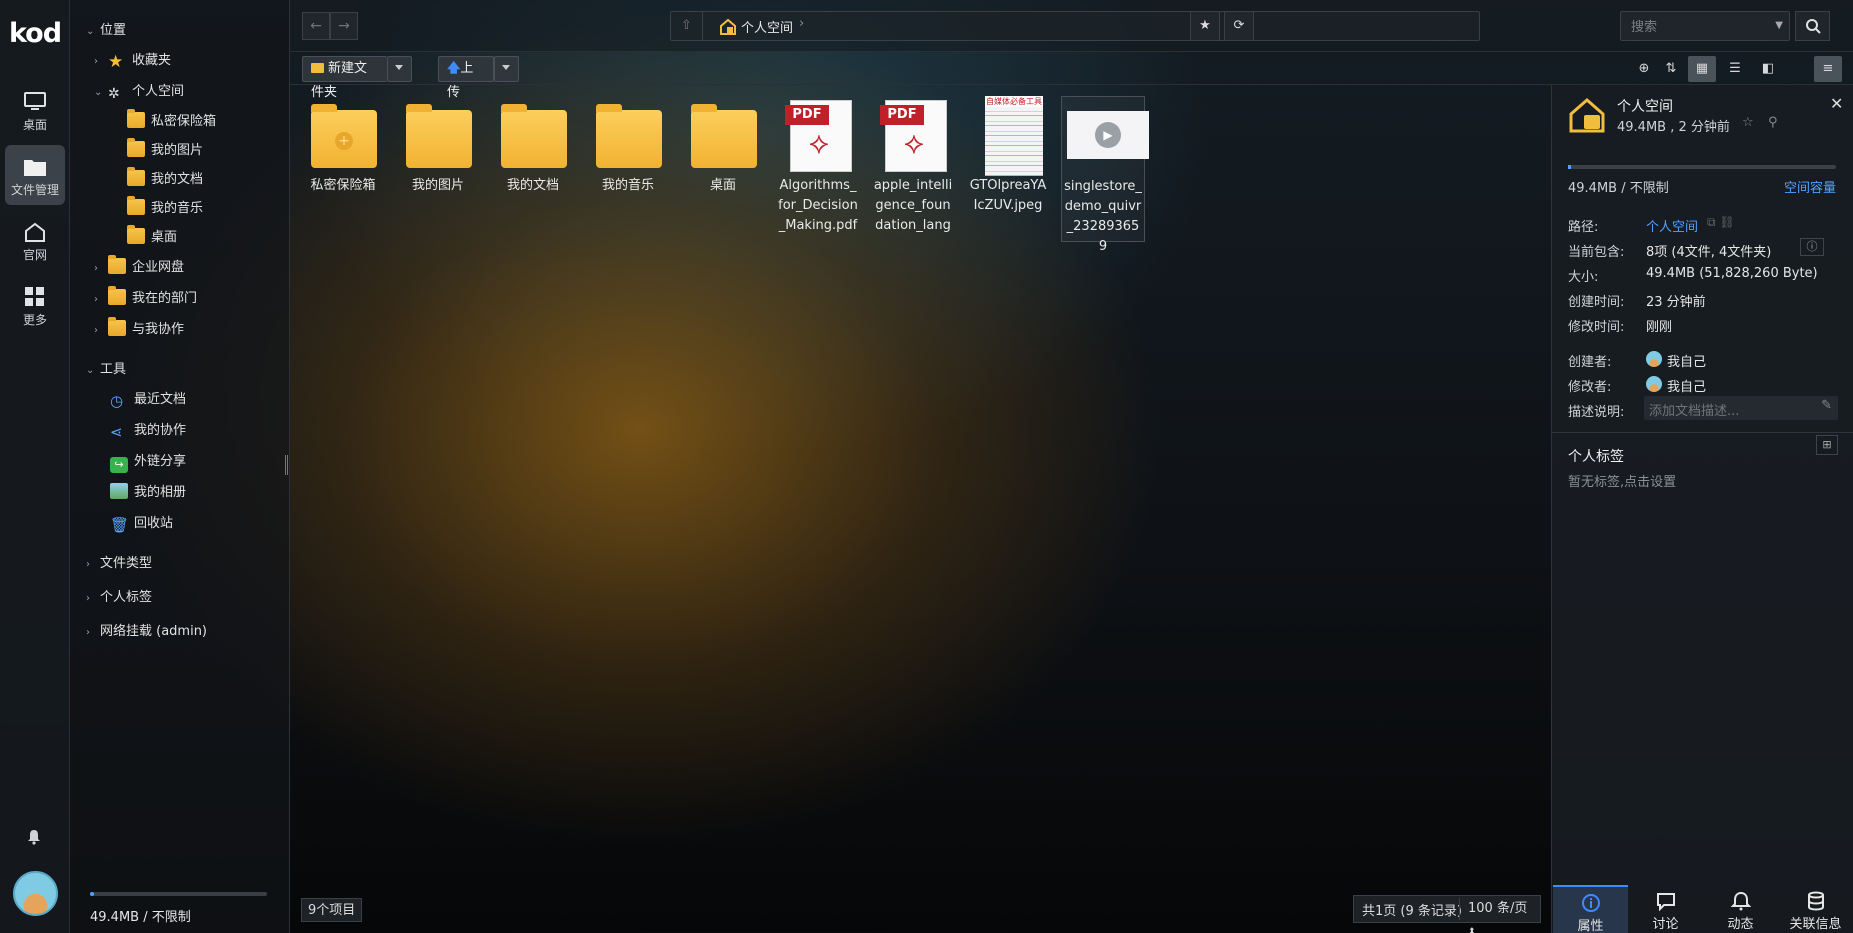 The width and height of the screenshot is (1853, 933). I want to click on video-thumbnail: ▶, so click(1108, 135).